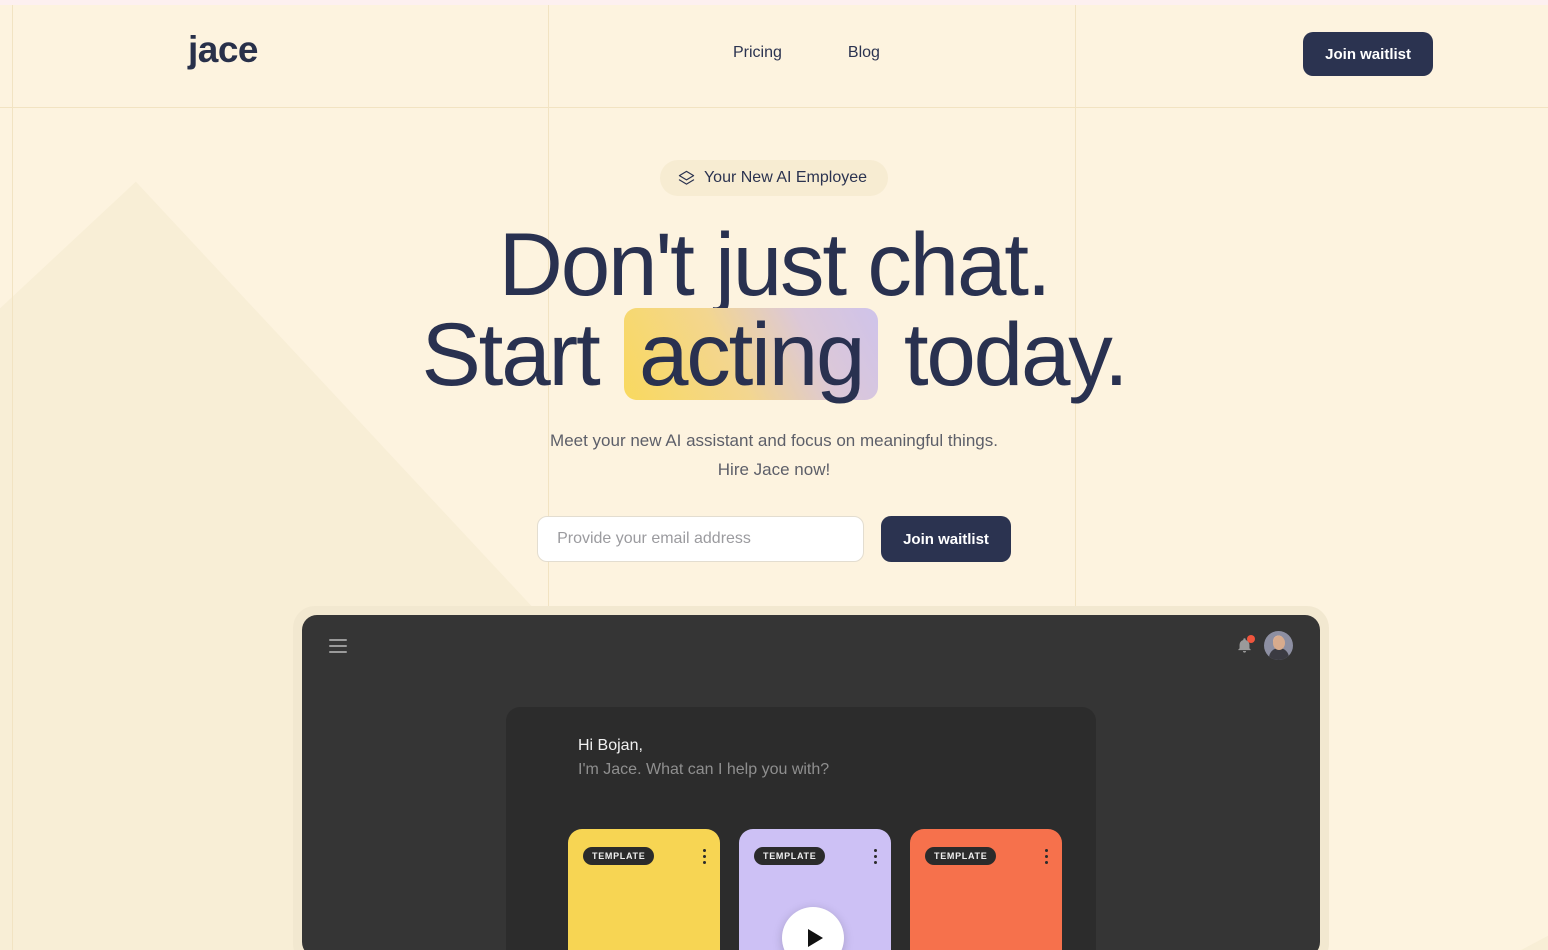 The height and width of the screenshot is (950, 1548). I want to click on waitlist-form: Join waitlist, so click(774, 539).